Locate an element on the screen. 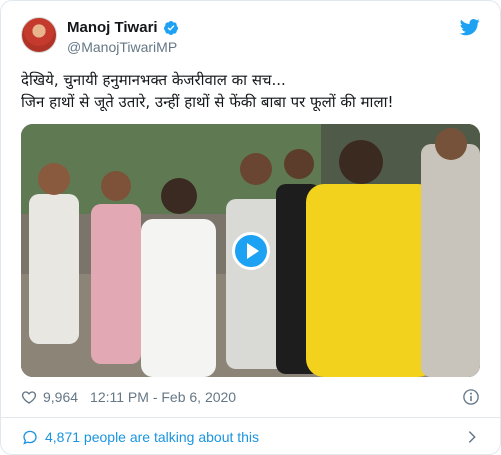 Image resolution: width=501 pixels, height=455 pixels. author-display-name: Manoj Tiwari is located at coordinates (112, 27).